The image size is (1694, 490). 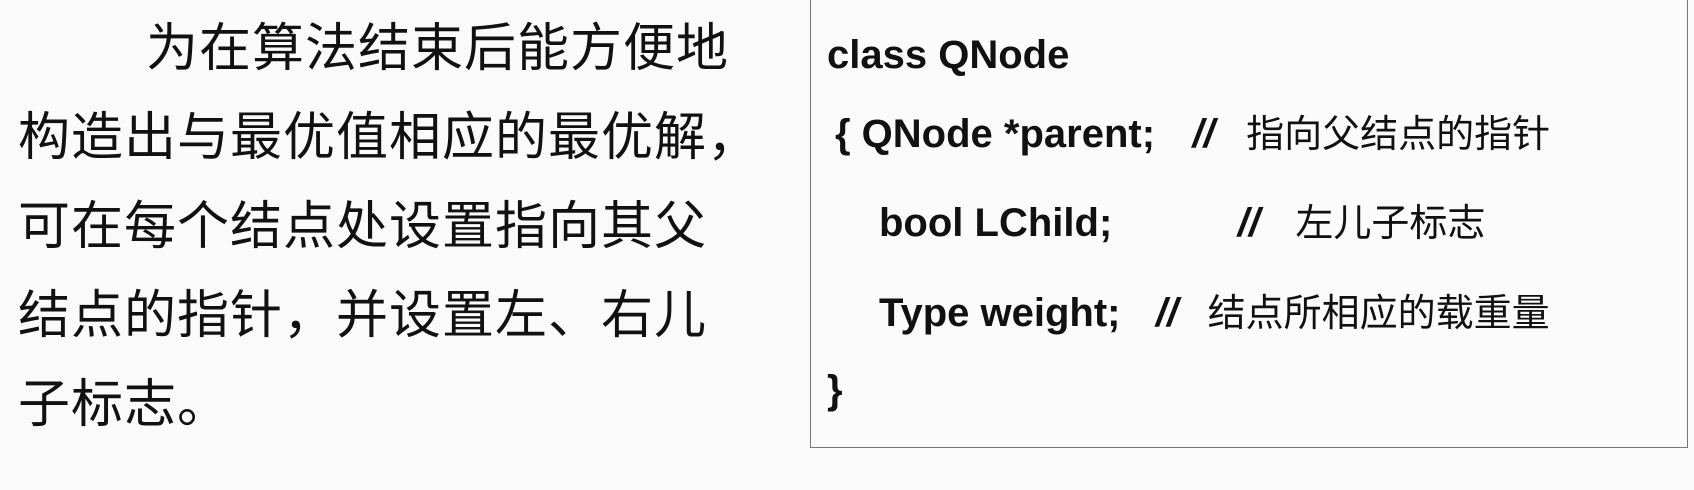 What do you see at coordinates (124, 405) in the screenshot?
I see `paragraph-line-5: 子标志。` at bounding box center [124, 405].